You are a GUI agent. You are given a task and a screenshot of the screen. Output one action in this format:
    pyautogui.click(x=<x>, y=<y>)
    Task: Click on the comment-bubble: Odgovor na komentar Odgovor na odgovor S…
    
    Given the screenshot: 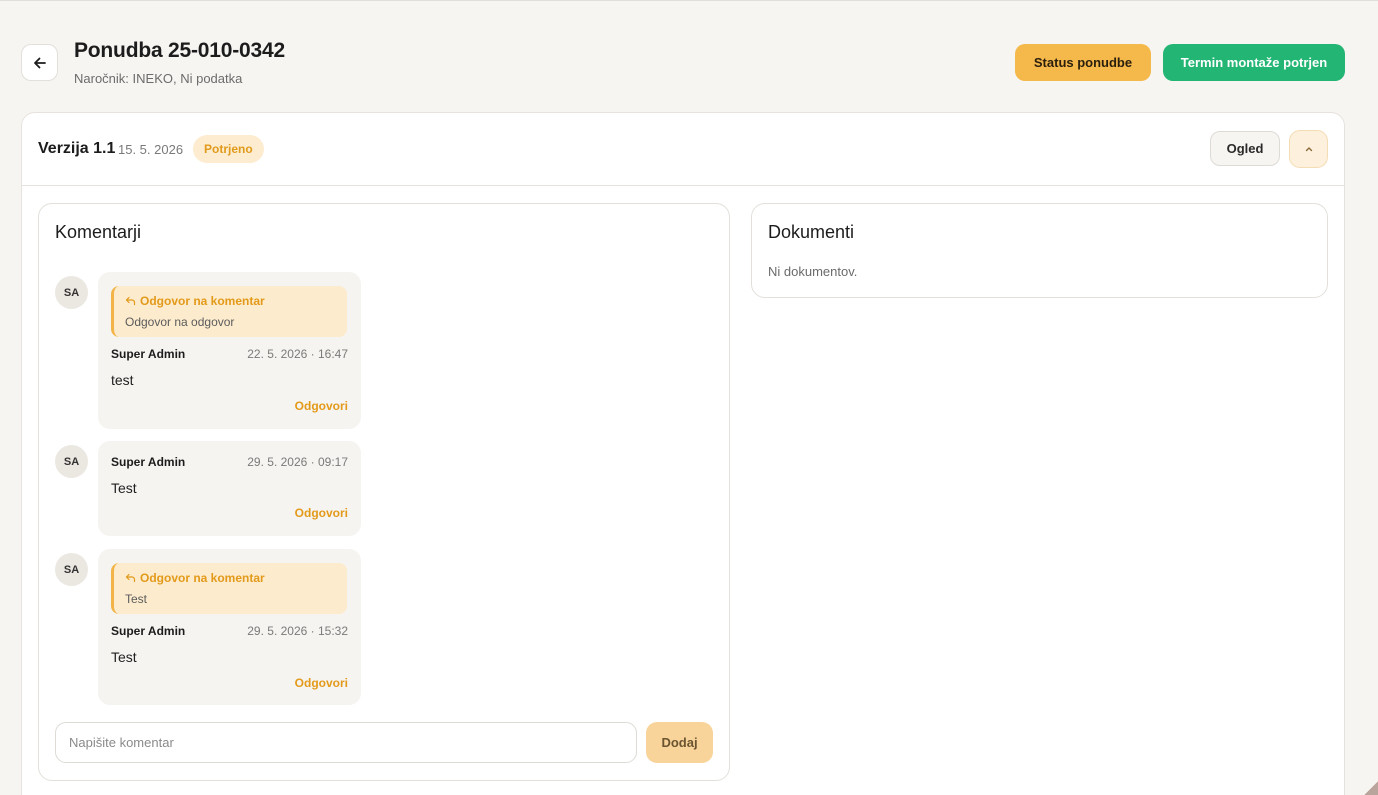 What is the action you would take?
    pyautogui.click(x=229, y=350)
    